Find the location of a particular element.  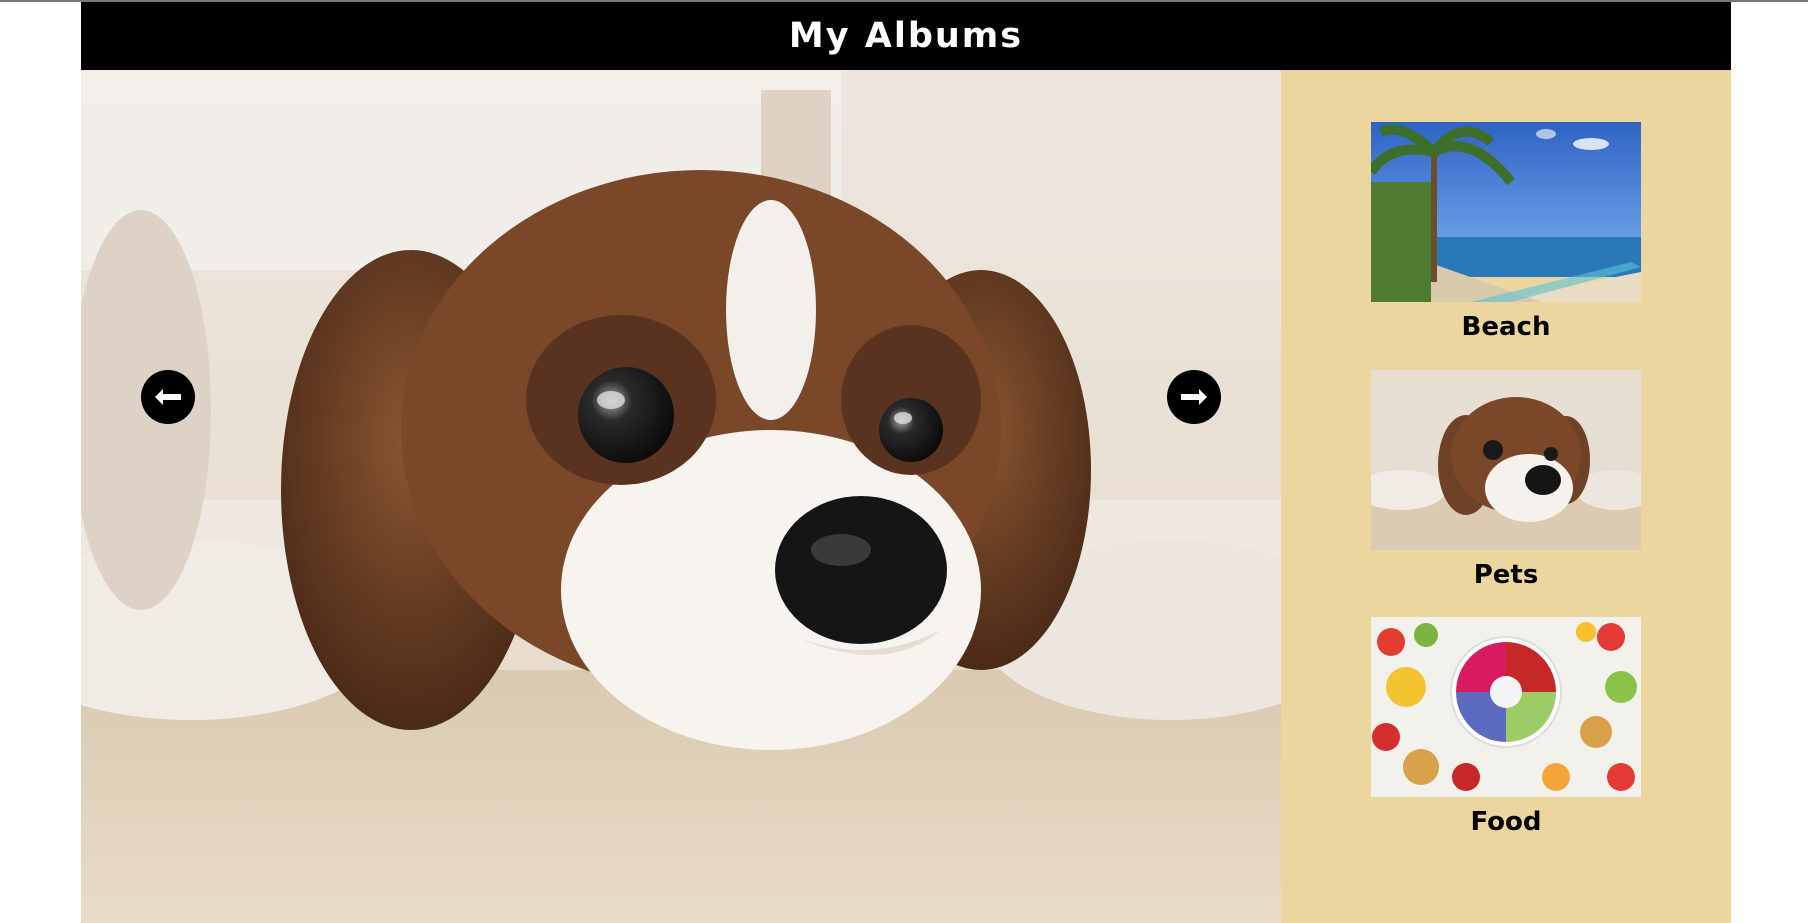

album-beach: Beach is located at coordinates (1506, 232).